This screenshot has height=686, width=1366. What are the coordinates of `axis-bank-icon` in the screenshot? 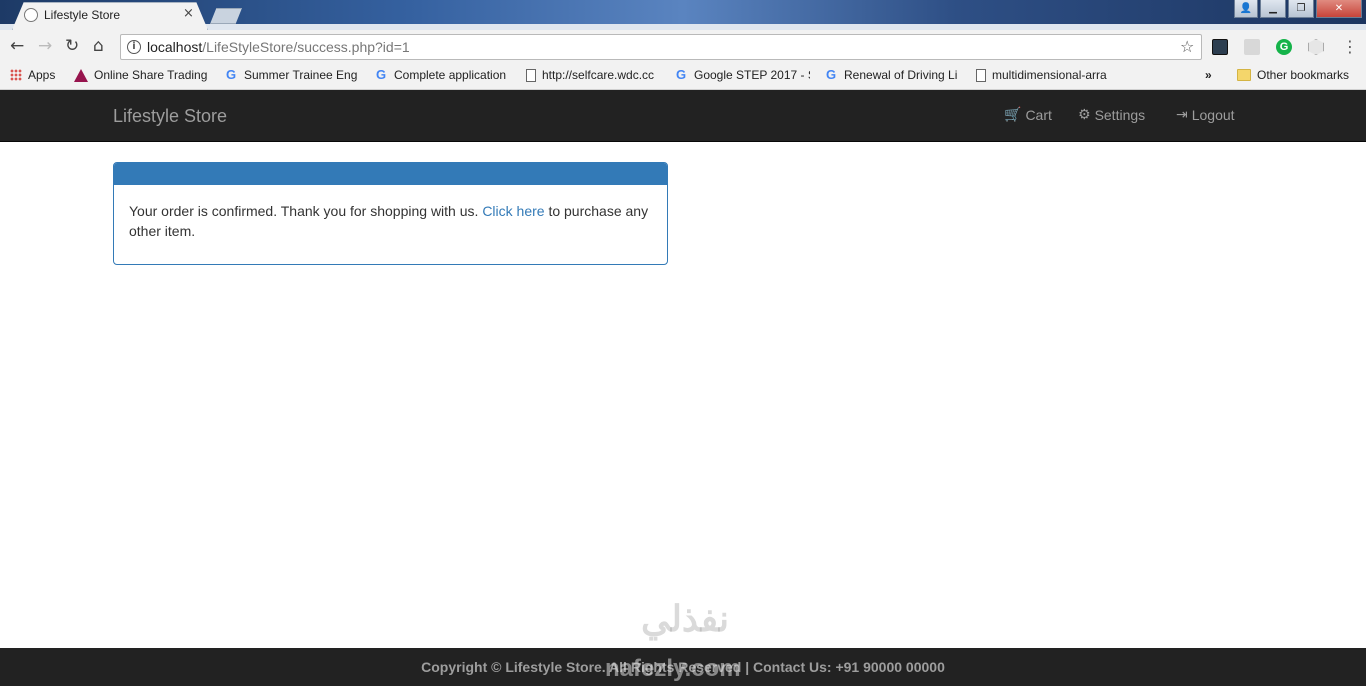 It's located at (81, 75).